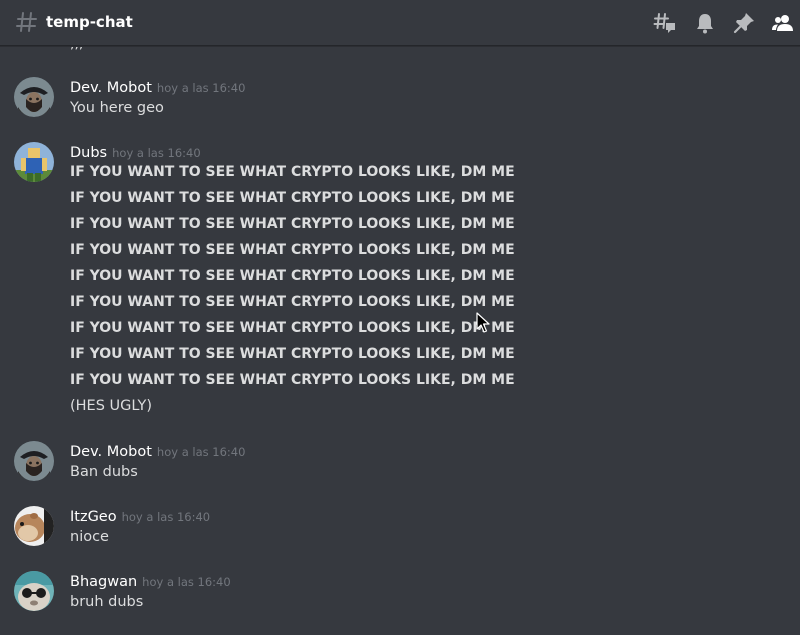 The height and width of the screenshot is (635, 800). I want to click on message-text: You here geo, so click(117, 108).